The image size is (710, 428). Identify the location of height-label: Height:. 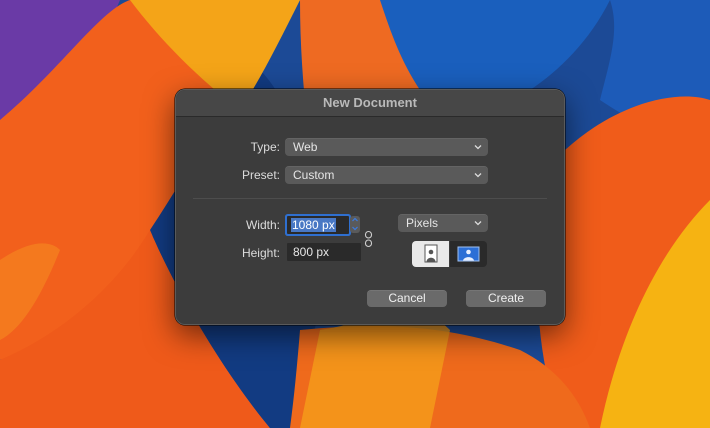
(260, 253).